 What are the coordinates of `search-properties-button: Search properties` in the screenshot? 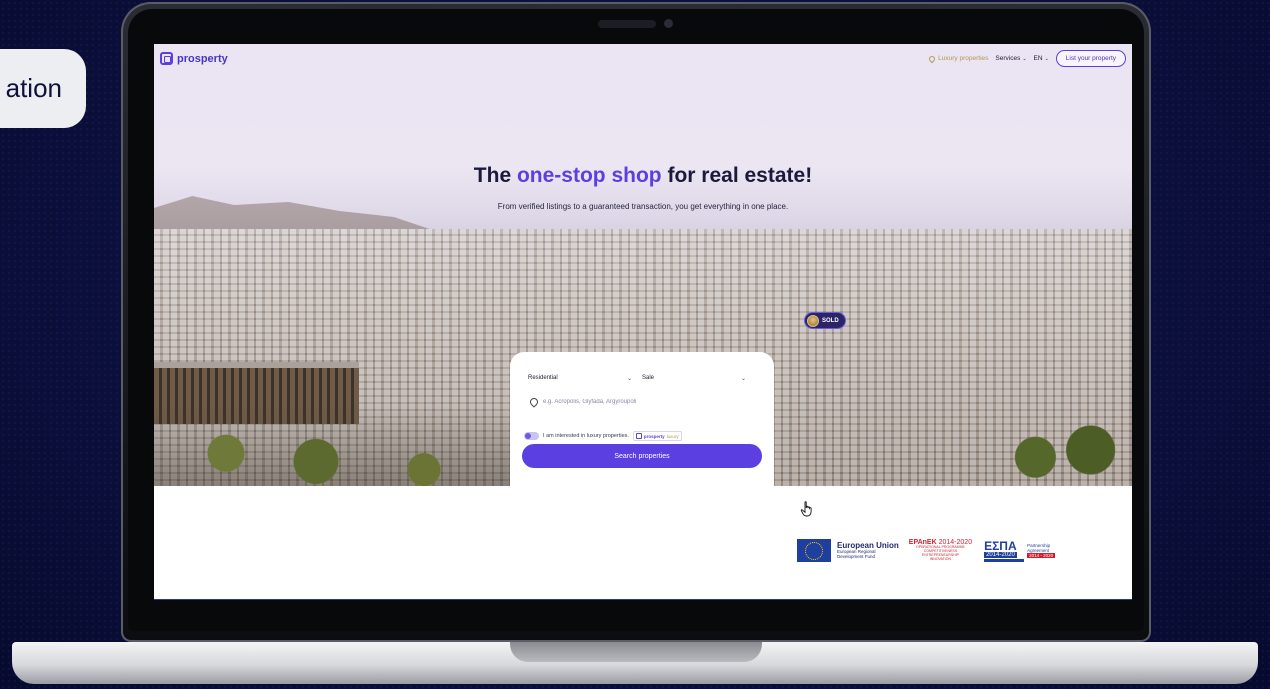 It's located at (642, 456).